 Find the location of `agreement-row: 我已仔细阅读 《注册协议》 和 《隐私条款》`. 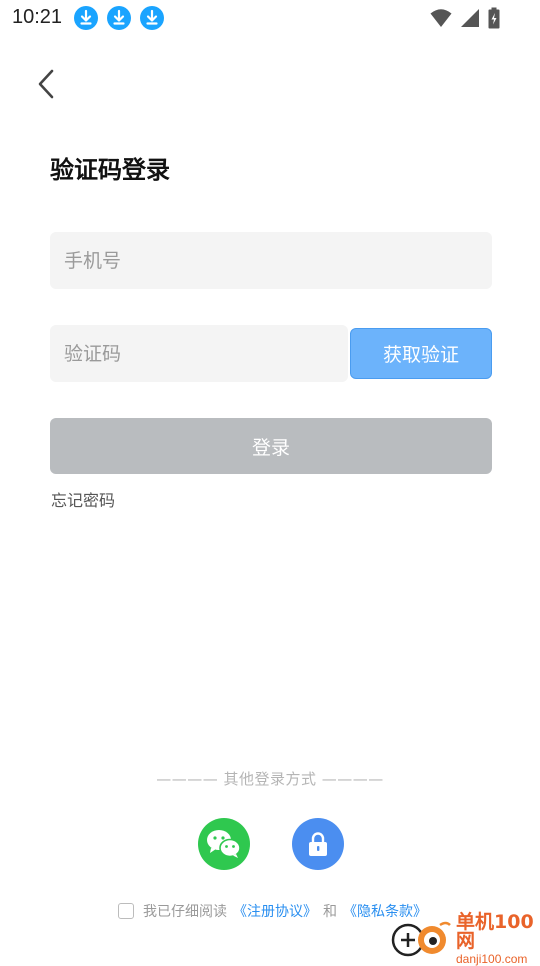

agreement-row: 我已仔细阅读 《注册协议》 和 《隐私条款》 is located at coordinates (272, 911).